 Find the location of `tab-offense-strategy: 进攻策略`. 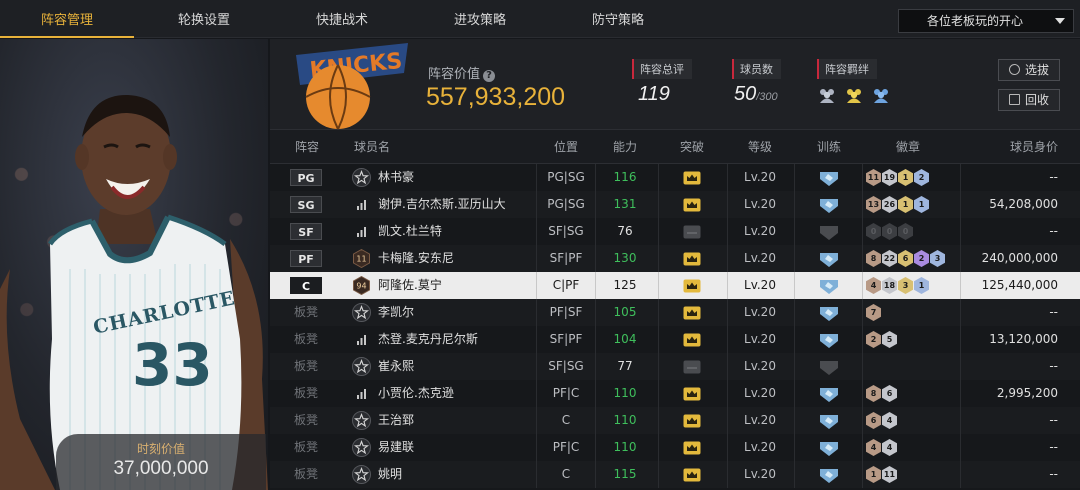

tab-offense-strategy: 进攻策略 is located at coordinates (480, 19).